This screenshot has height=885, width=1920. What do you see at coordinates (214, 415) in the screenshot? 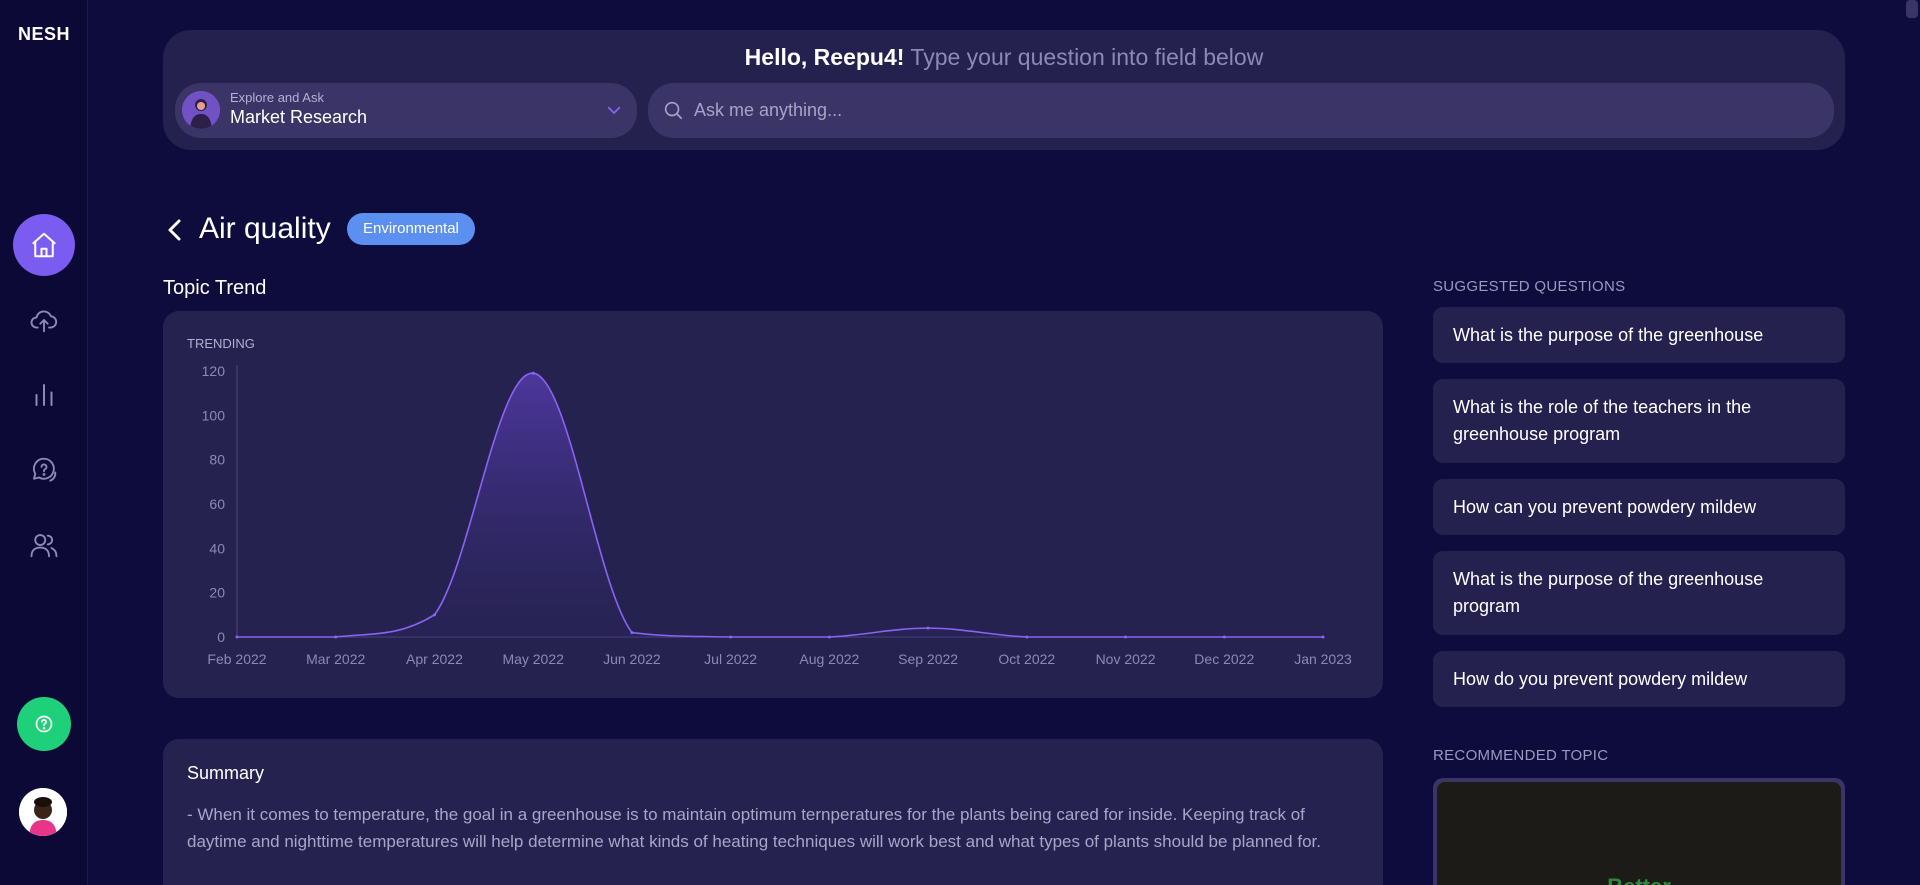
I see `y-tick-label: 100` at bounding box center [214, 415].